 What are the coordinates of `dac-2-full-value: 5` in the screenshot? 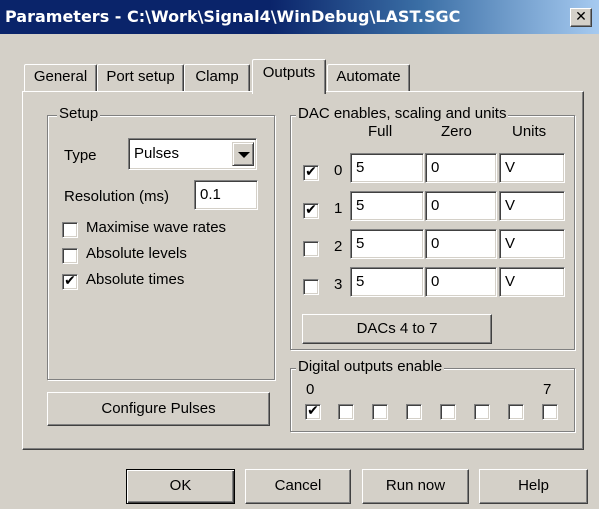 It's located at (360, 243).